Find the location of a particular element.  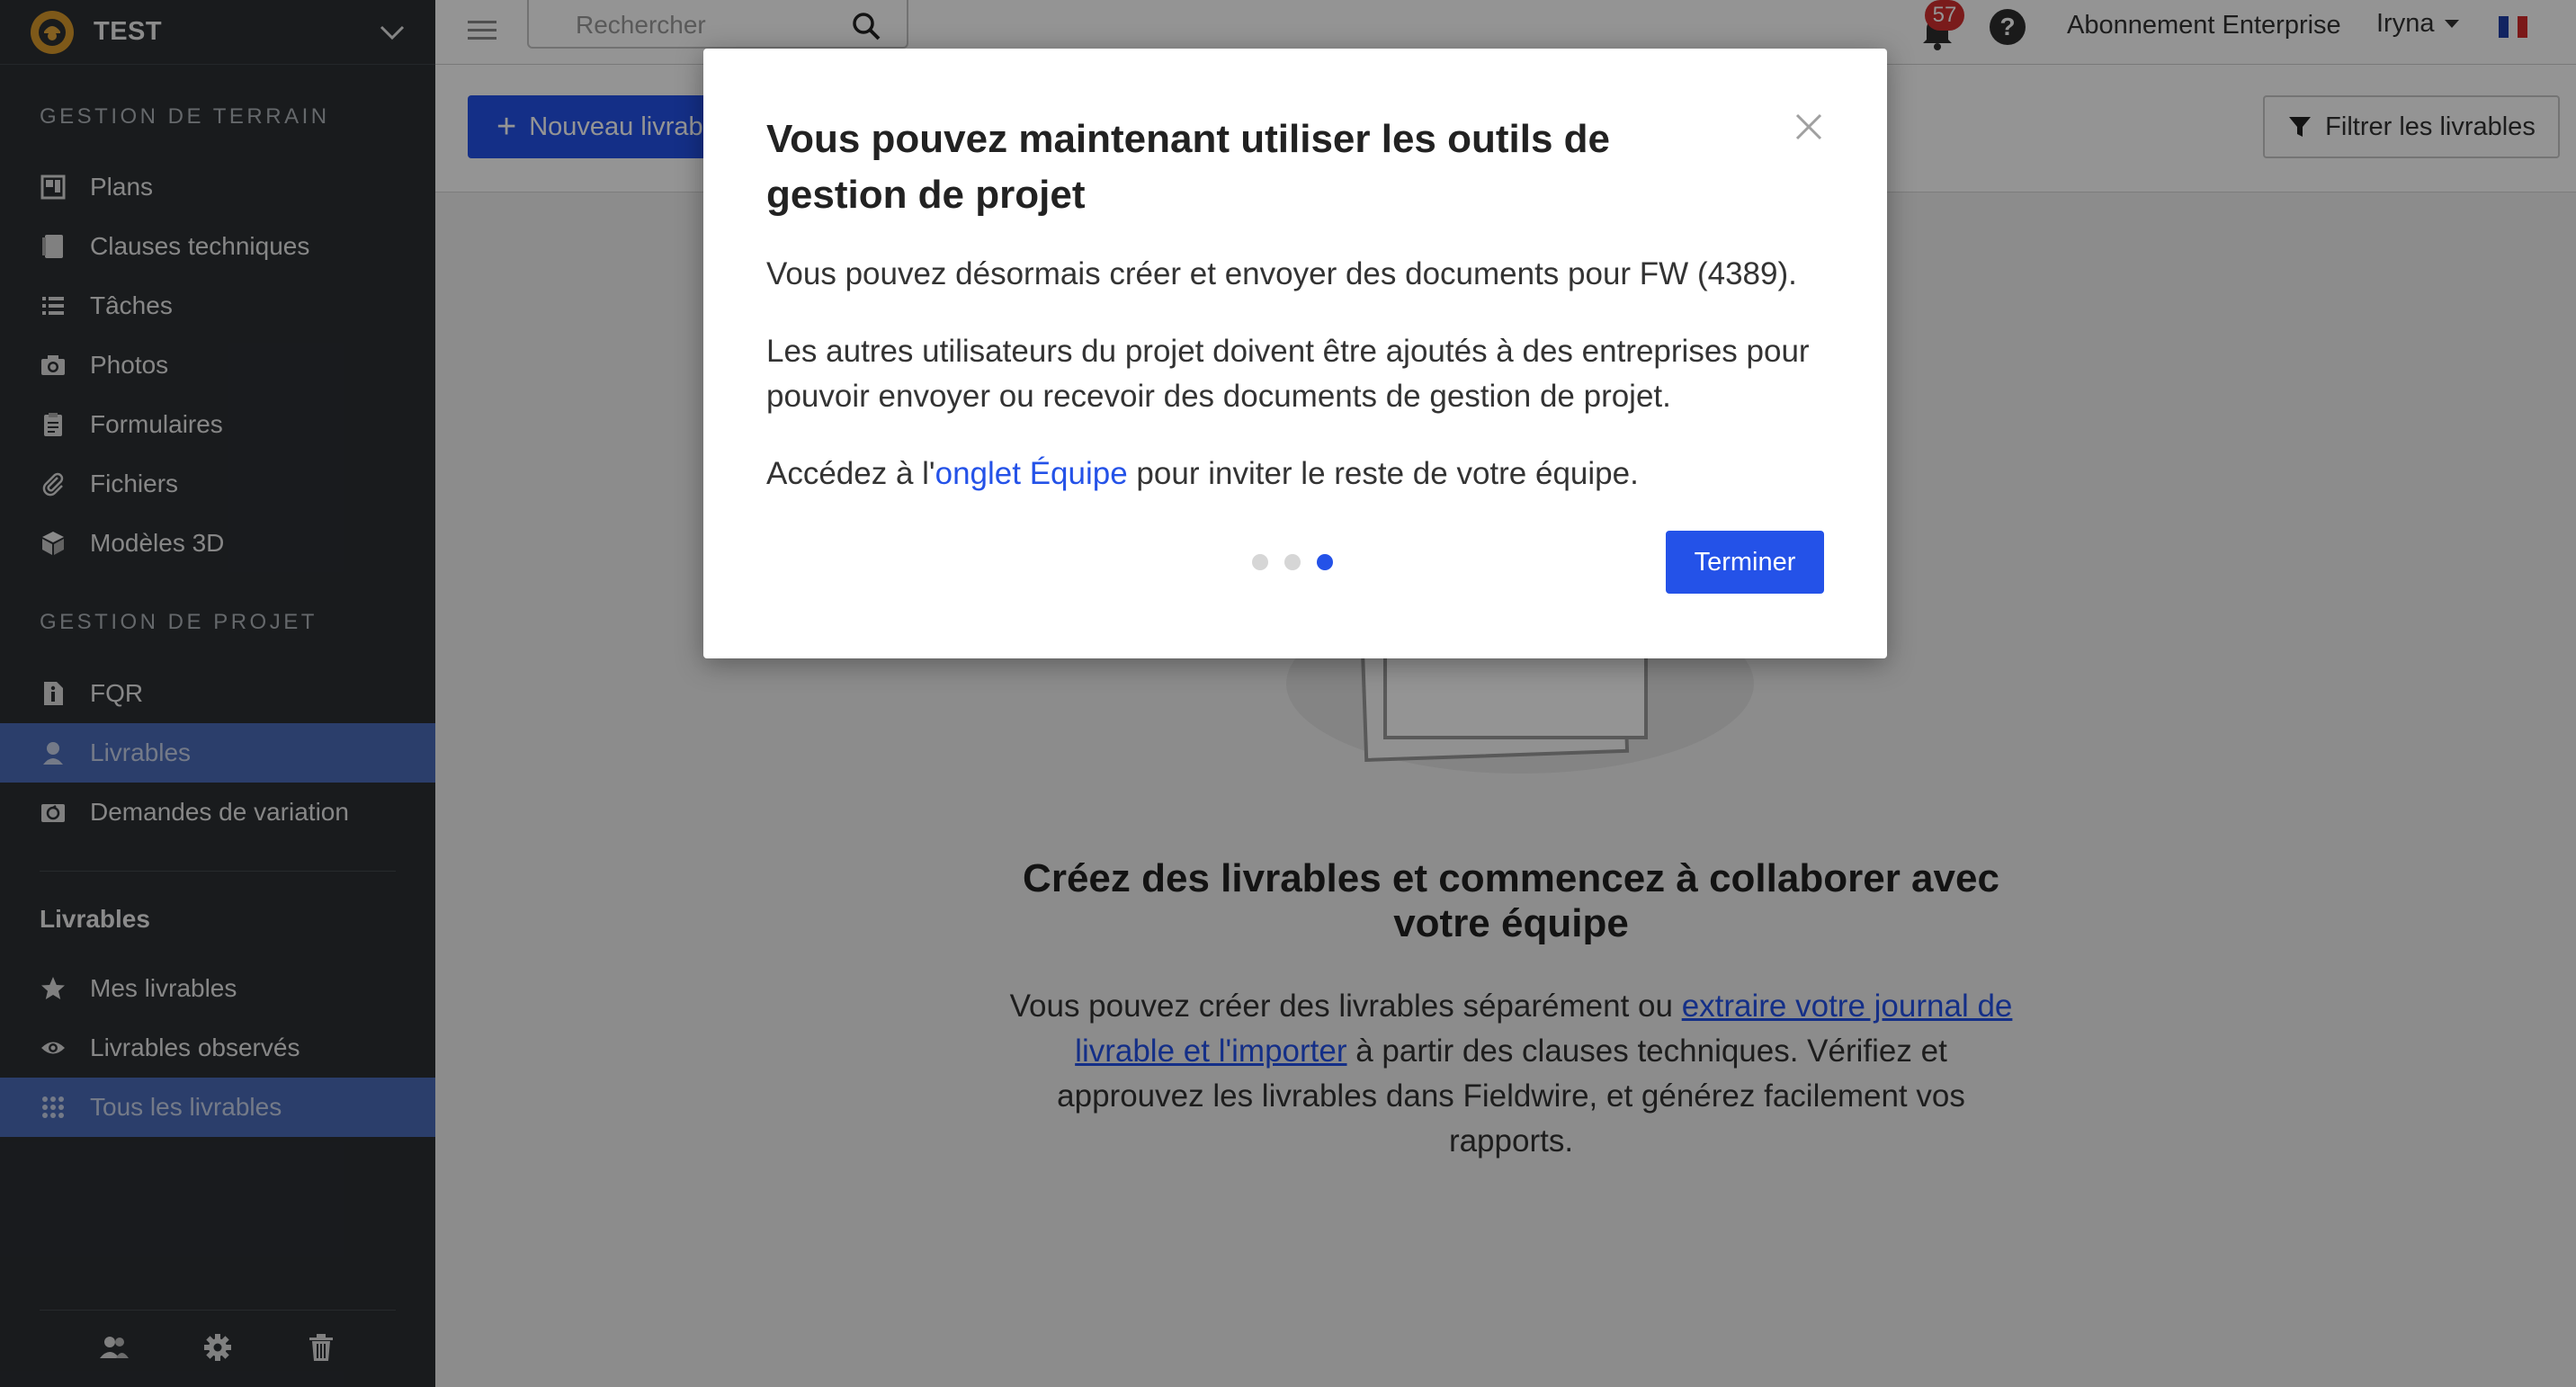

finish-button: Terminer is located at coordinates (1745, 562).